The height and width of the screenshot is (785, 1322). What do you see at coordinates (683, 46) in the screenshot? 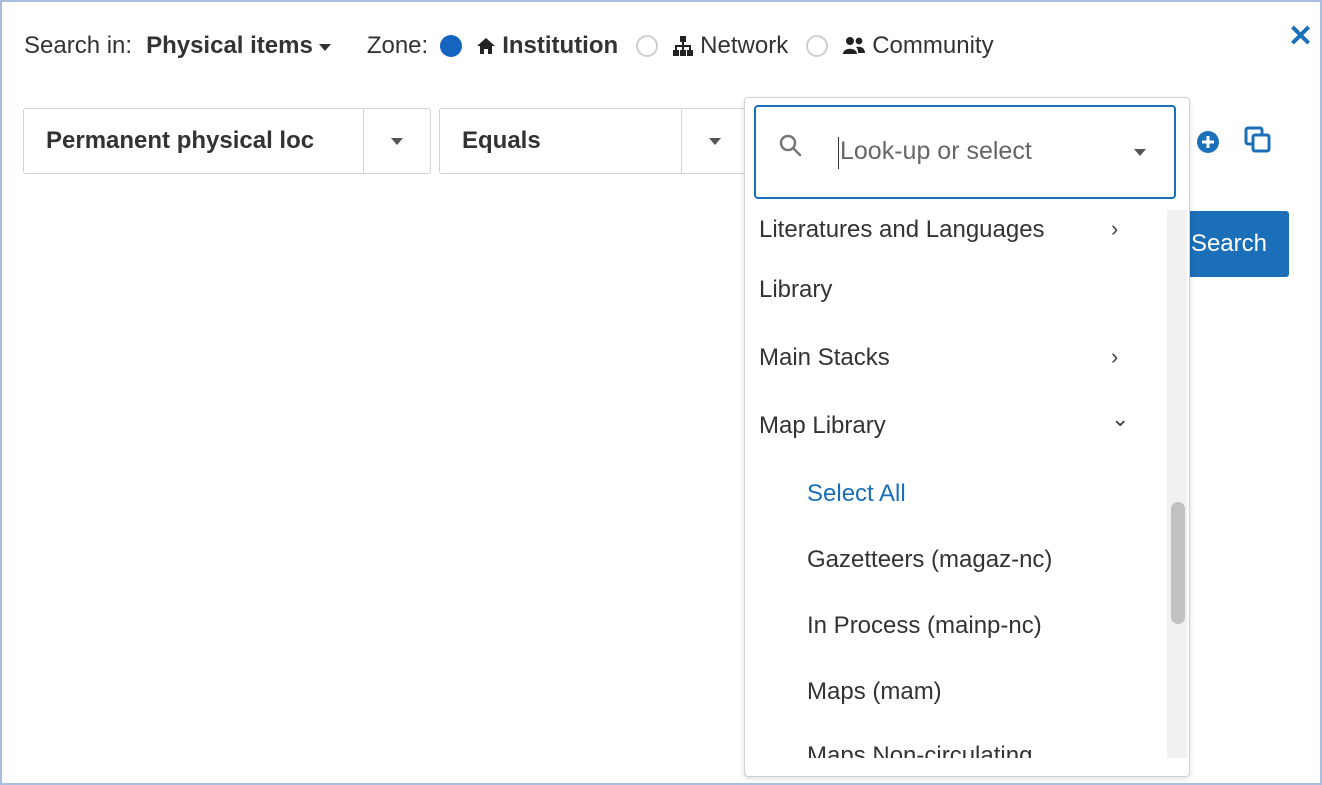
I see `network-icon` at bounding box center [683, 46].